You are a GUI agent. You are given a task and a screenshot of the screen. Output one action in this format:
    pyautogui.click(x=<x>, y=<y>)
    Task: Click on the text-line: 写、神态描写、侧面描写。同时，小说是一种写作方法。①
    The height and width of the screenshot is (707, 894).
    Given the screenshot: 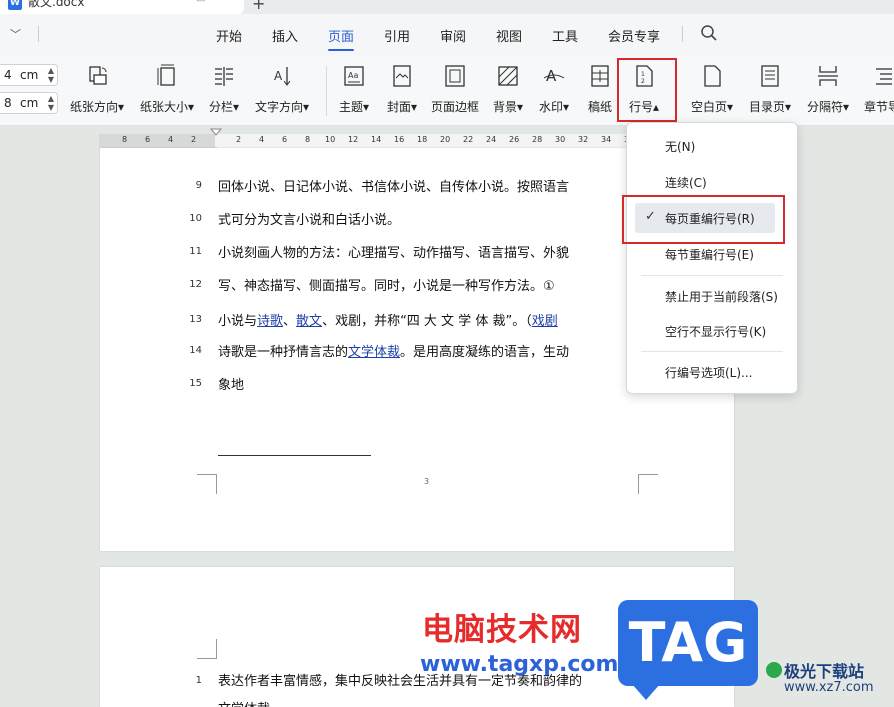 What is the action you would take?
    pyautogui.click(x=386, y=284)
    